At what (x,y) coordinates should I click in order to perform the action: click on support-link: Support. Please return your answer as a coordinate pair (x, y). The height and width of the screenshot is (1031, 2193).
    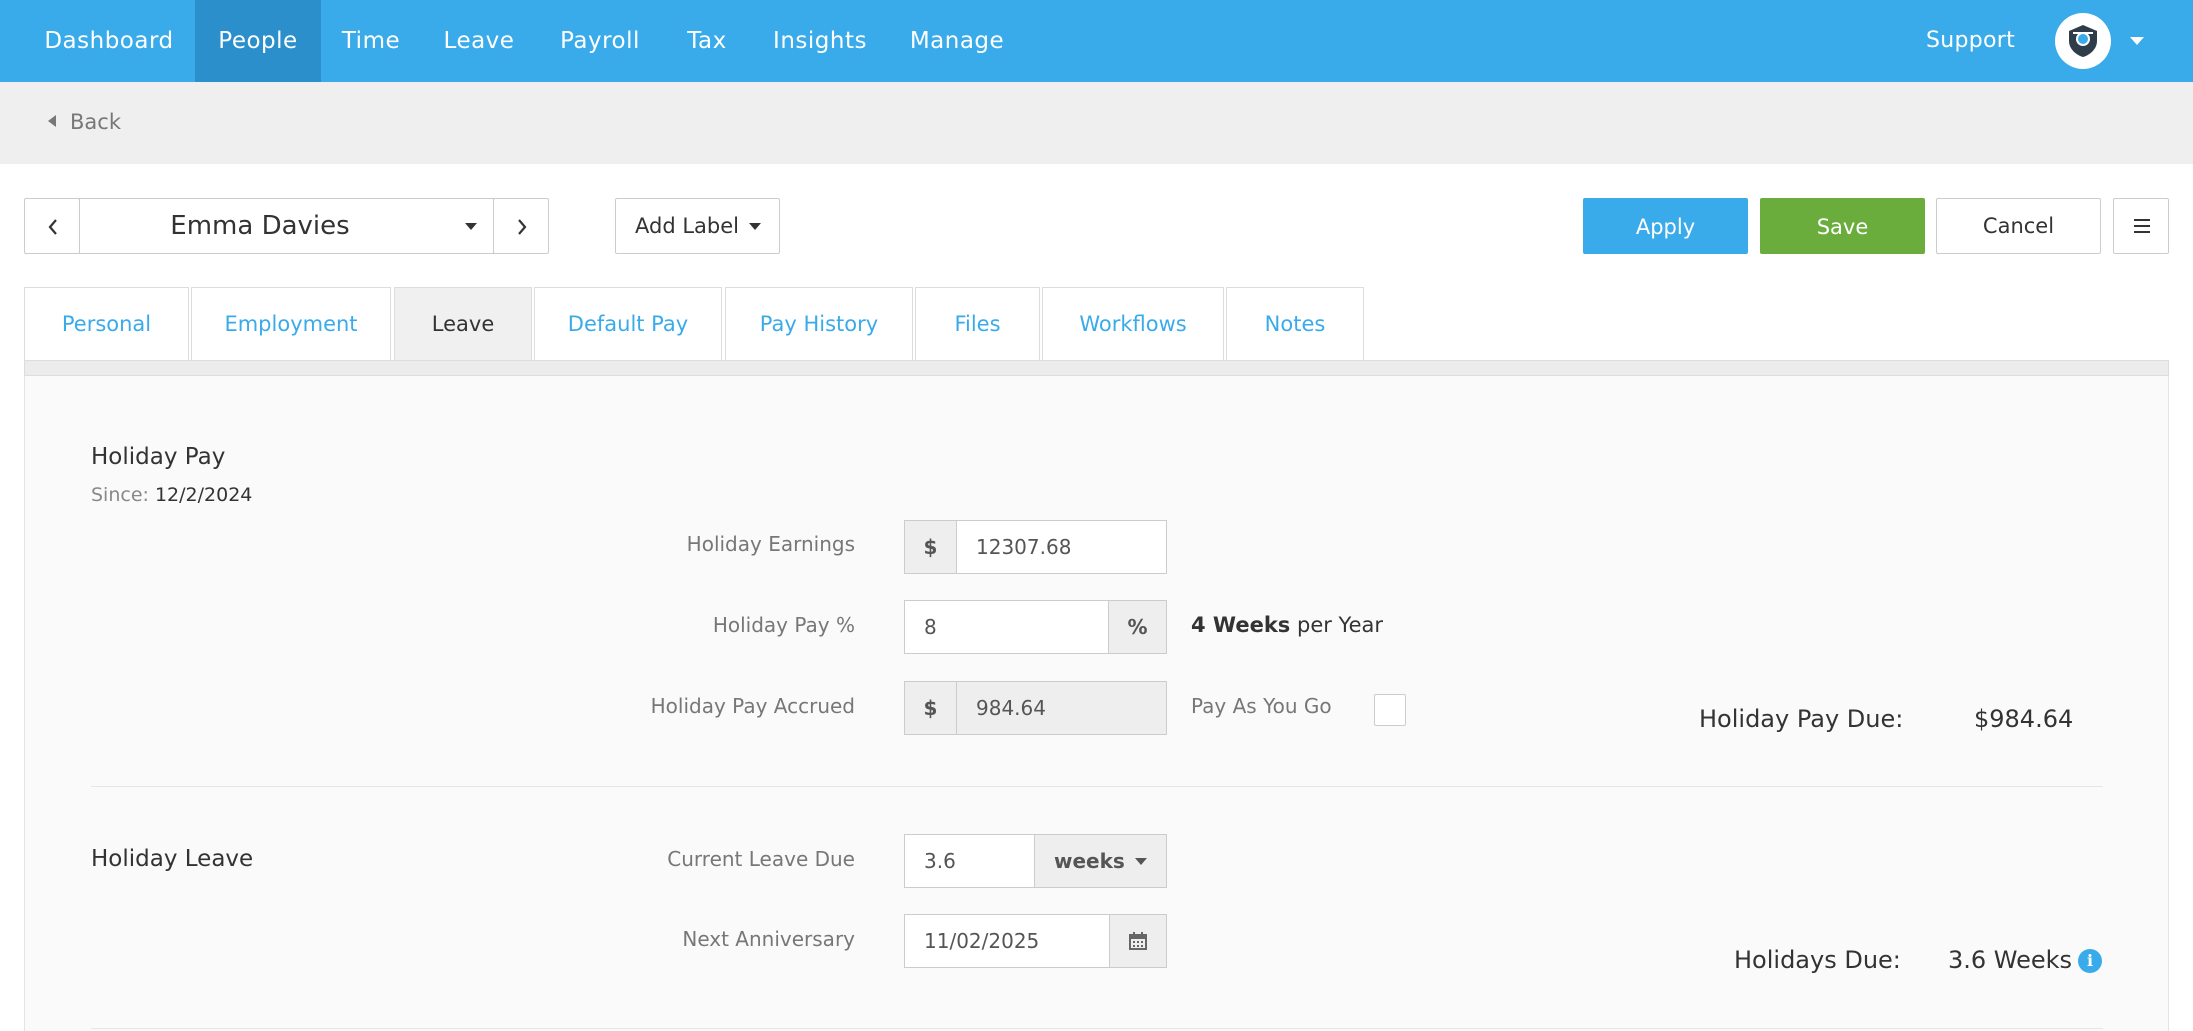
    Looking at the image, I should click on (1970, 41).